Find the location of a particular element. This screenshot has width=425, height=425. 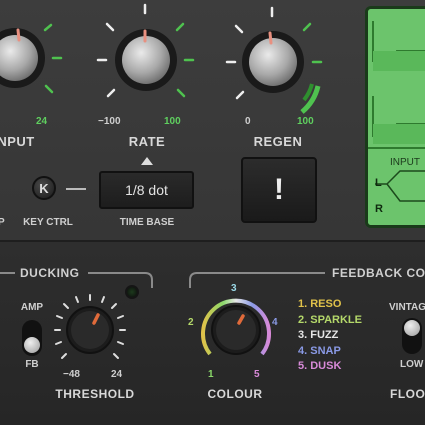

colour-scale-4: 4 is located at coordinates (275, 322).